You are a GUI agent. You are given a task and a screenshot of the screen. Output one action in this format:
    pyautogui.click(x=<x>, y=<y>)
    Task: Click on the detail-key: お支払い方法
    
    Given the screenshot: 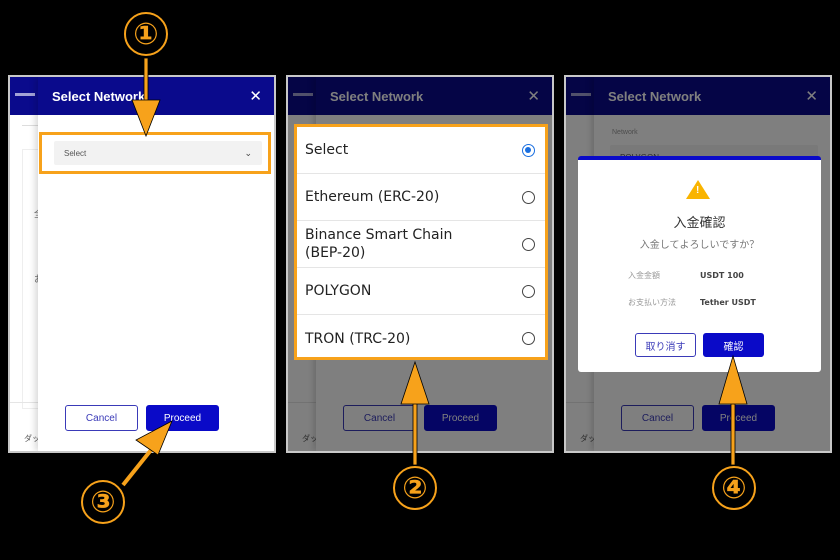 What is the action you would take?
    pyautogui.click(x=652, y=302)
    